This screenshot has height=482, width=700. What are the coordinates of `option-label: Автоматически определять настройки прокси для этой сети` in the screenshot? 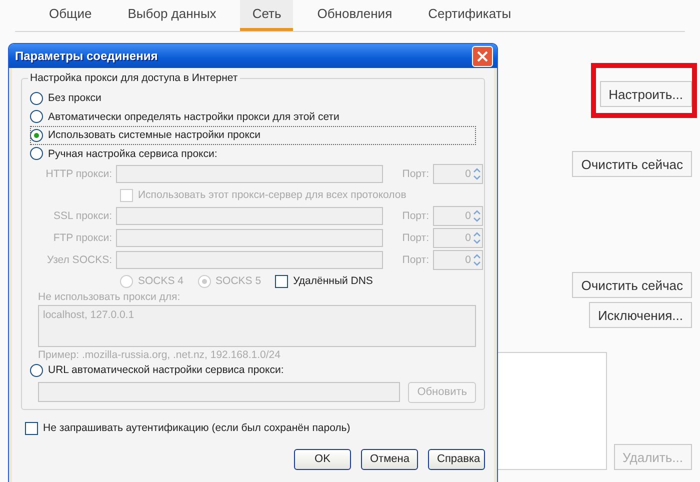 It's located at (194, 116).